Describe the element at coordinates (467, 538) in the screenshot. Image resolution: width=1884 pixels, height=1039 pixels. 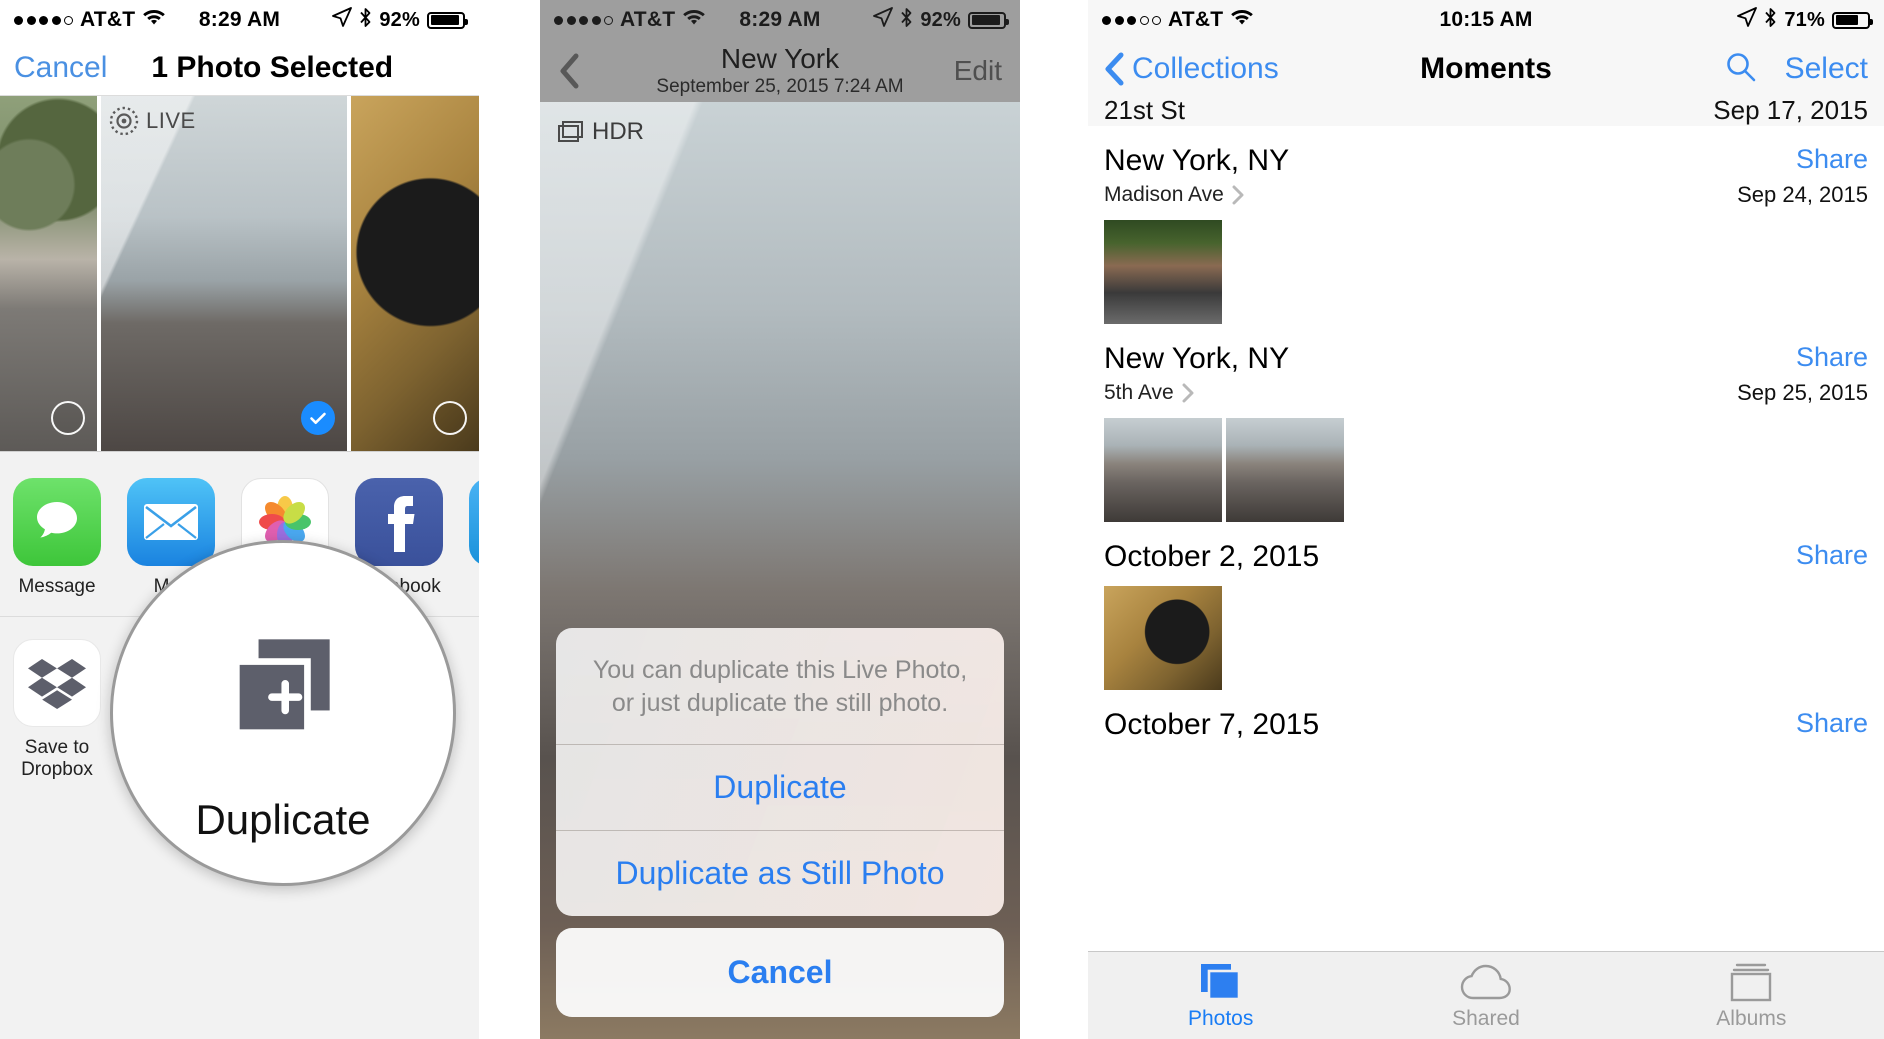
I see `share-app-twitter: Twitter` at that location.